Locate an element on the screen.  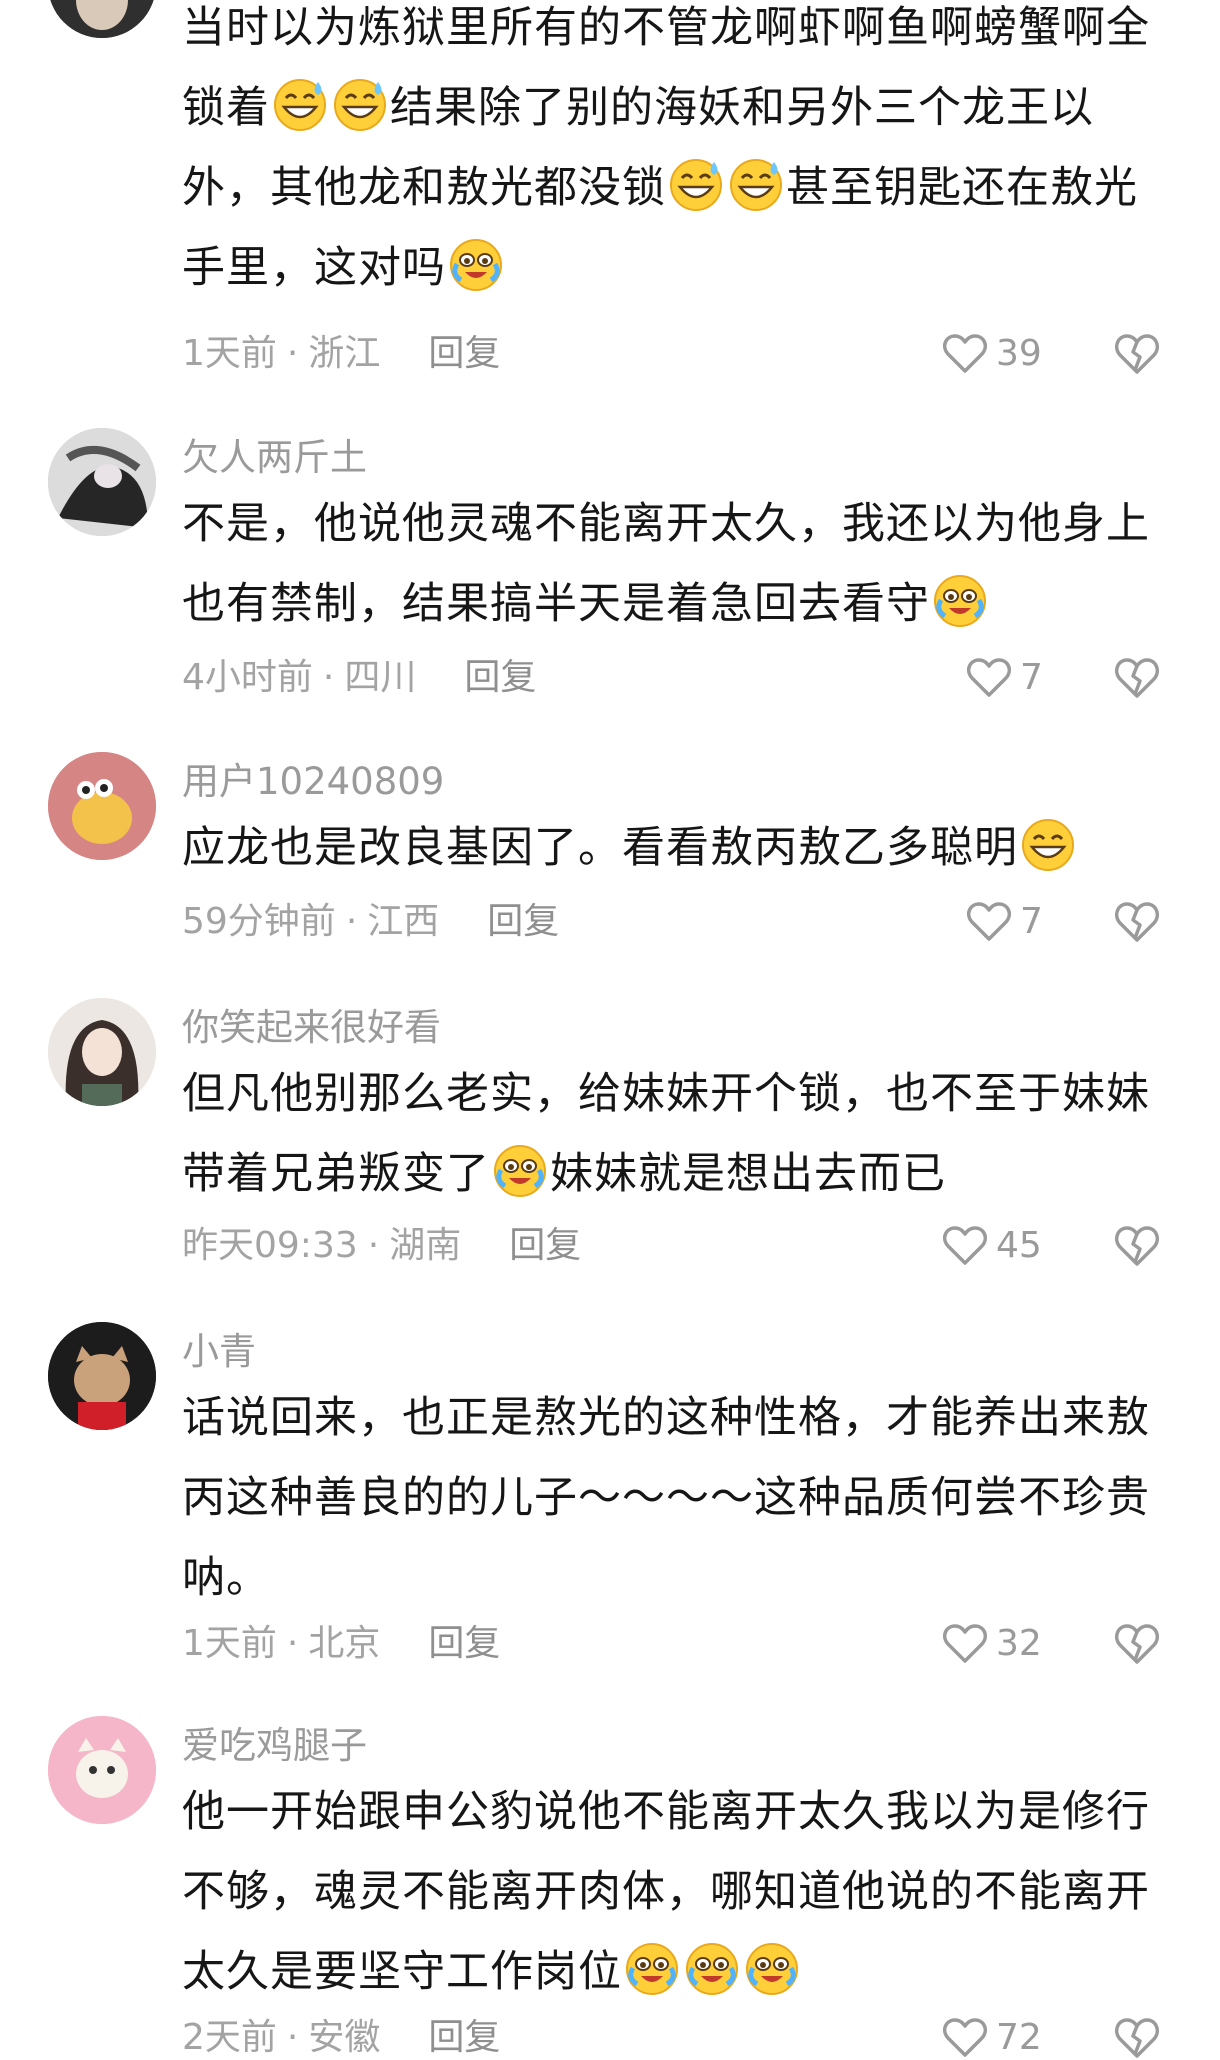
comment-location: 四川 is located at coordinates (380, 677).